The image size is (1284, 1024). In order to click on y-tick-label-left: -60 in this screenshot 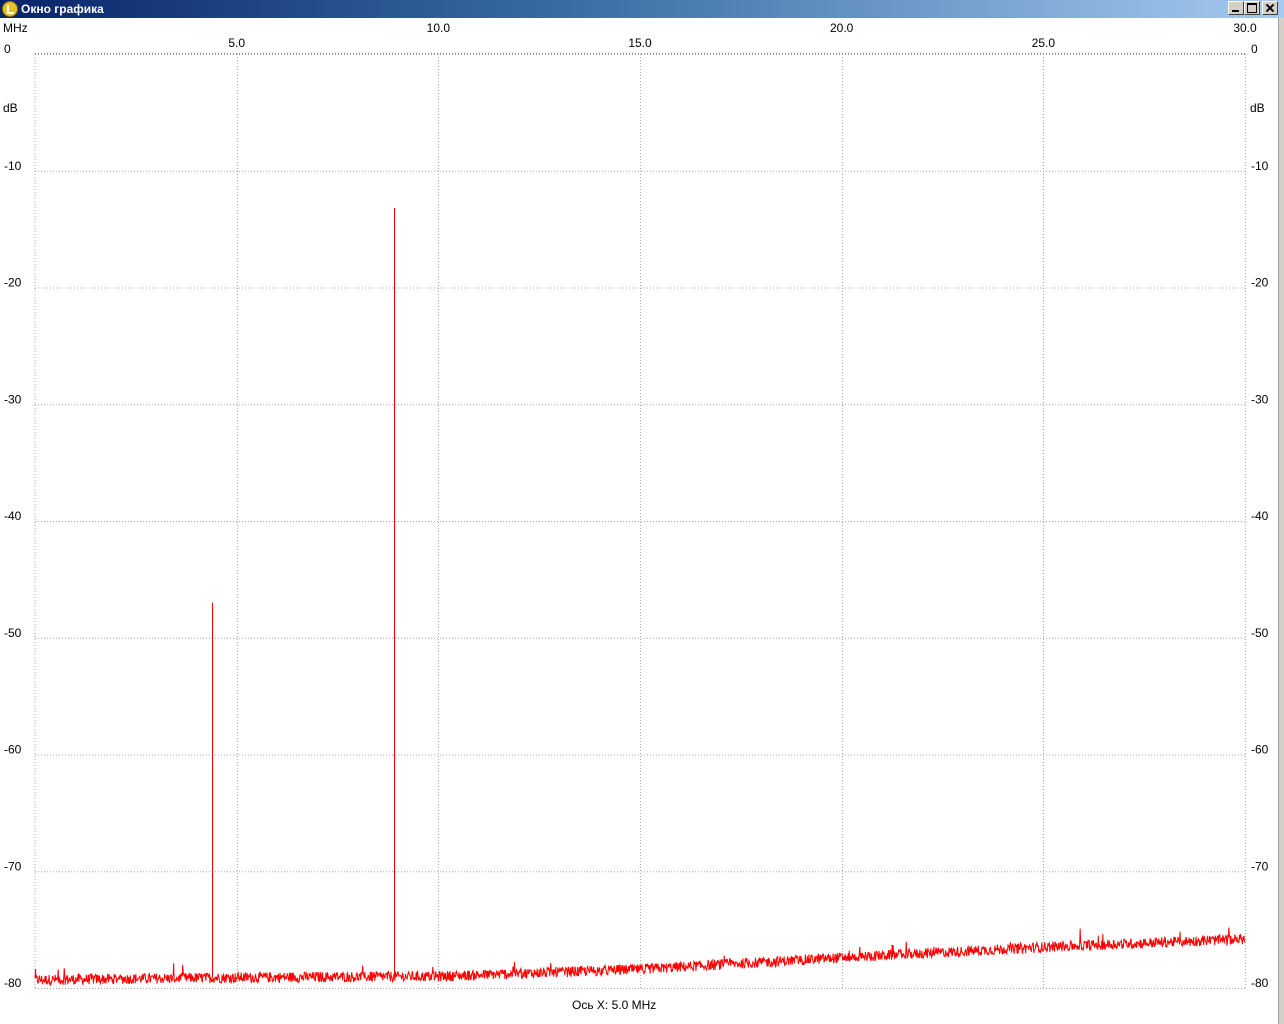, I will do `click(13, 750)`.